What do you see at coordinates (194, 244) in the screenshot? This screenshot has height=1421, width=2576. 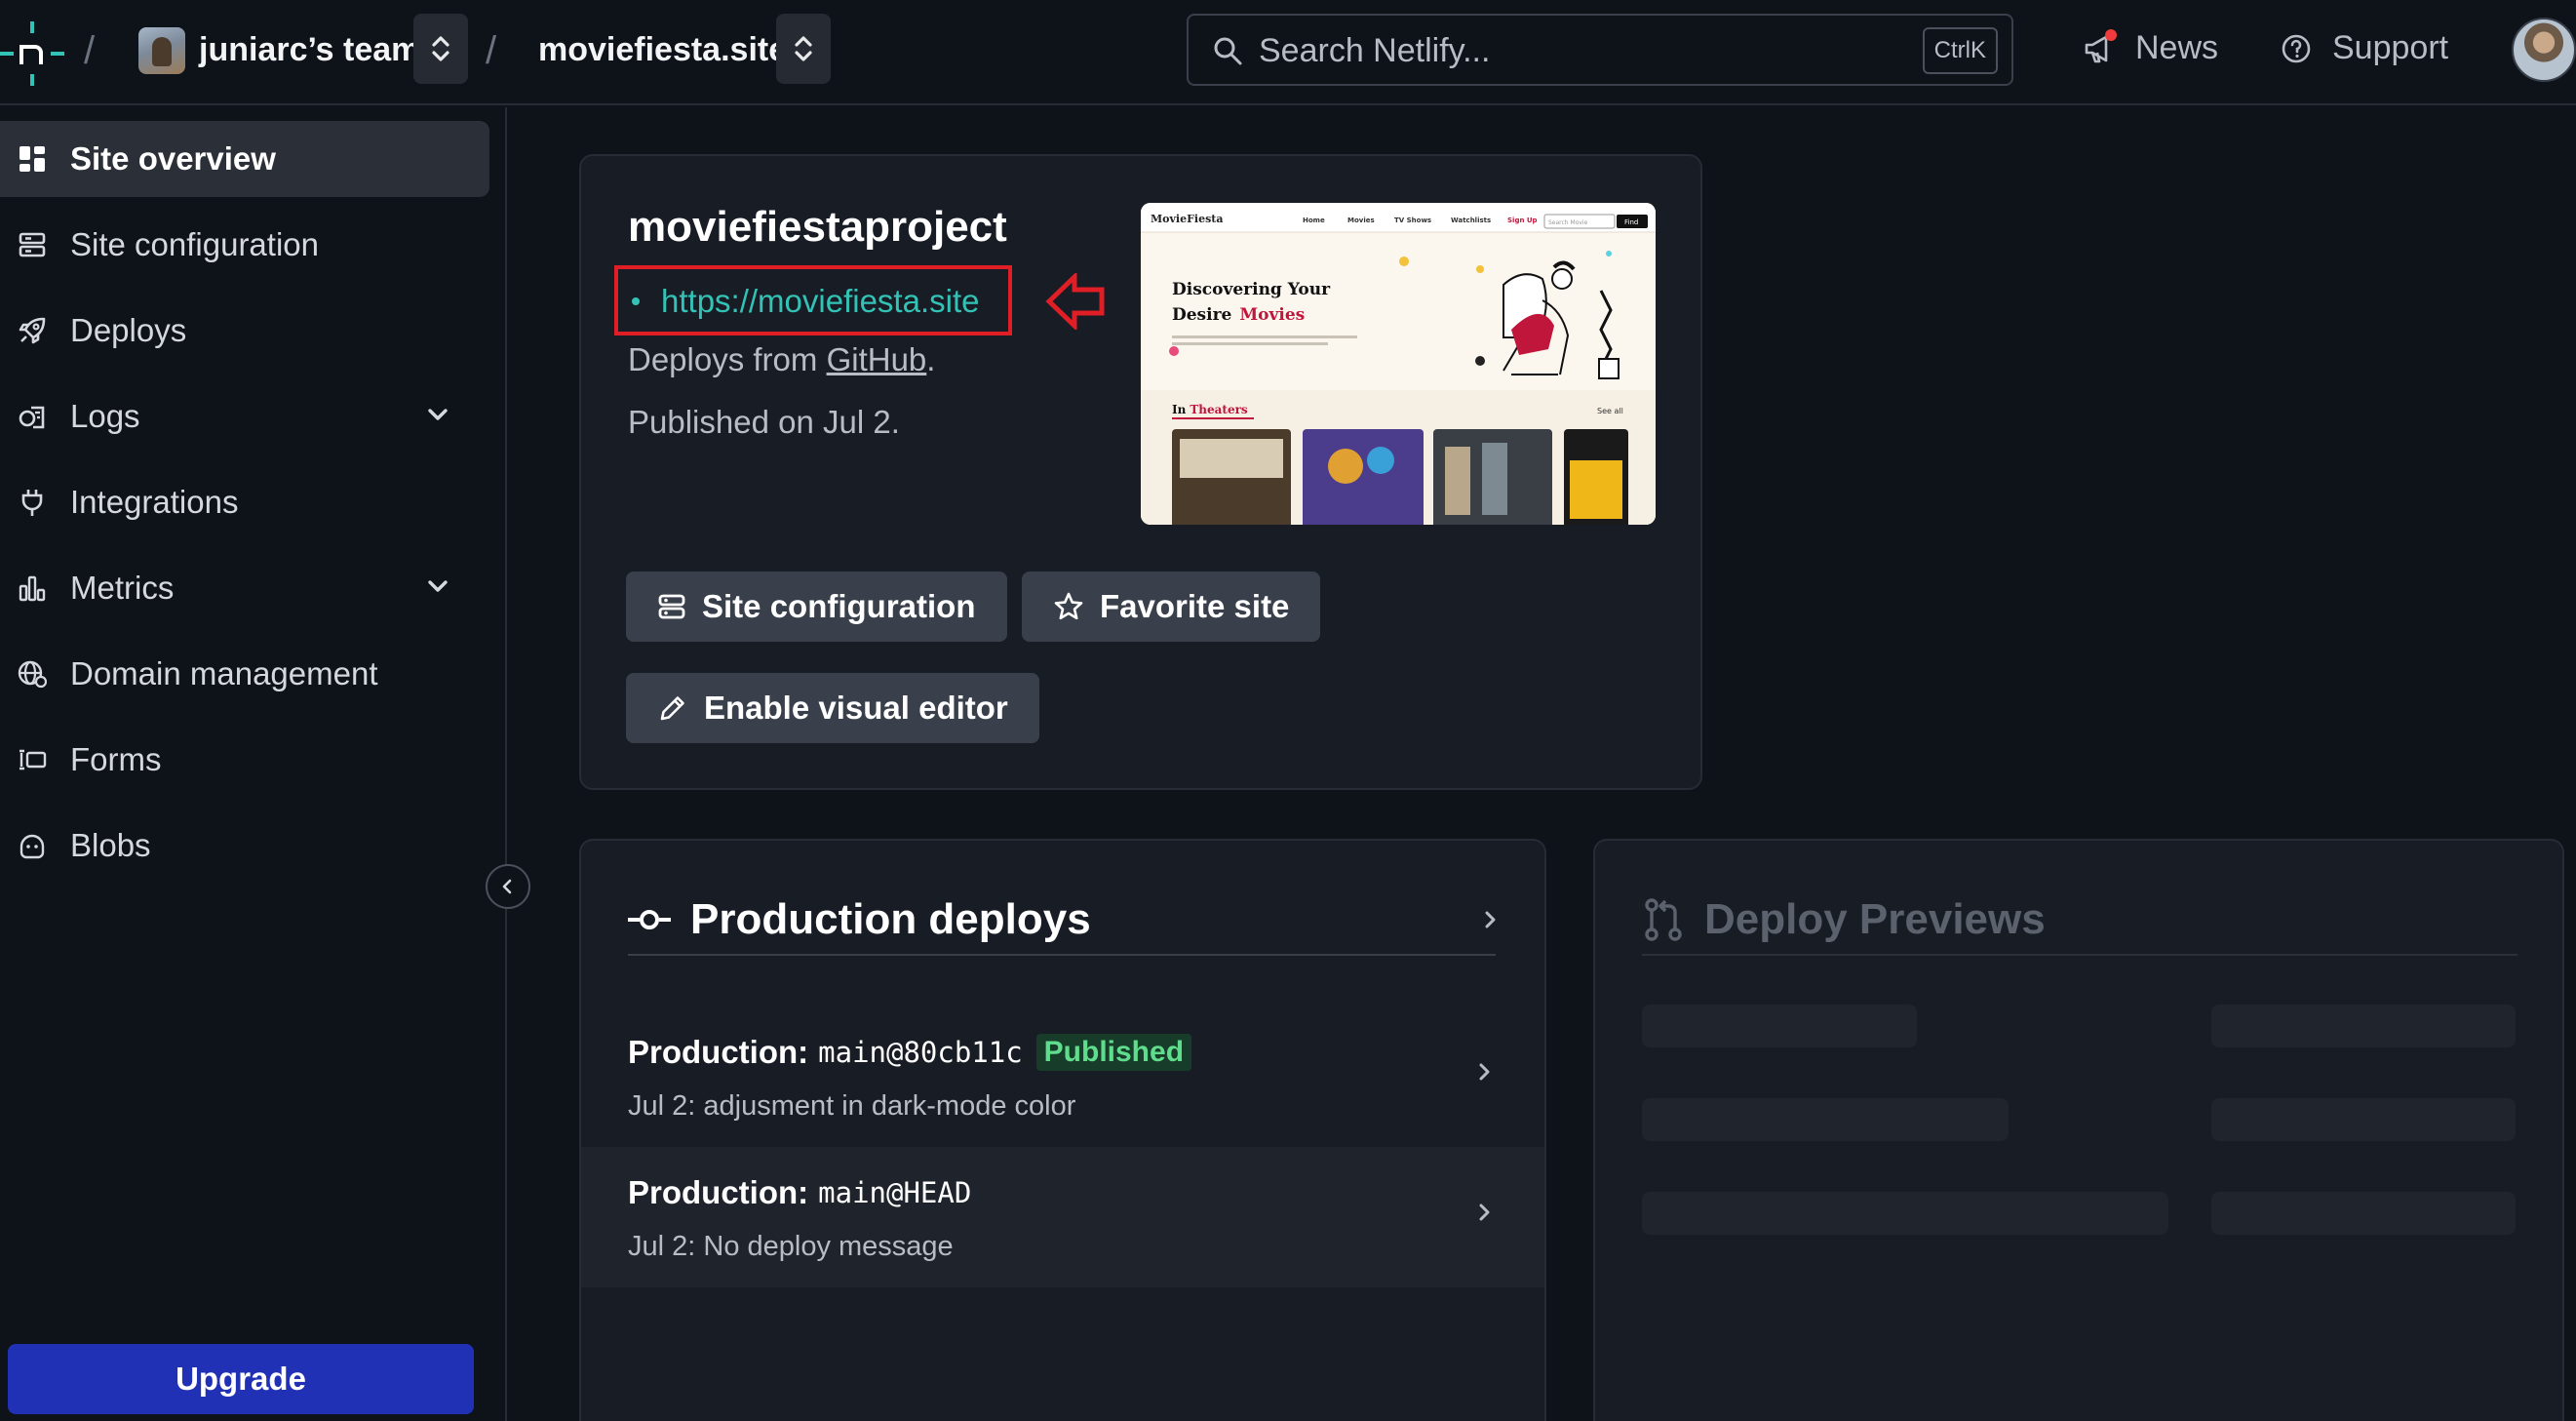 I see `sidebar-item-label: Site configuration` at bounding box center [194, 244].